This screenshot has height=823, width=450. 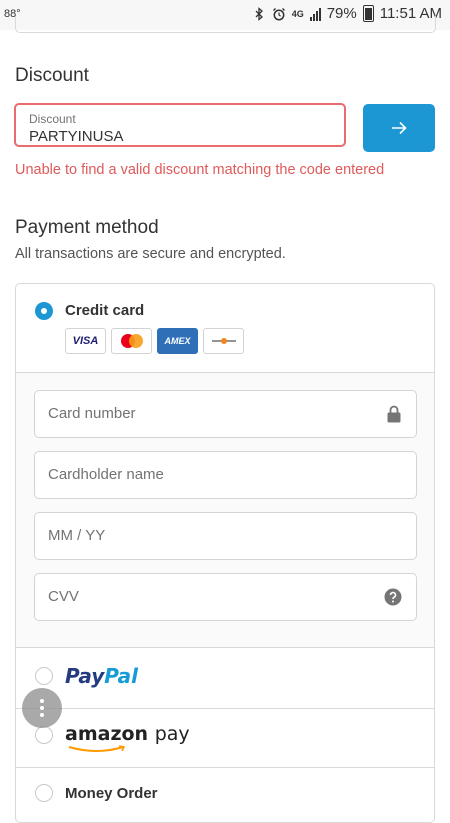 What do you see at coordinates (225, 738) in the screenshot?
I see `payment-option-amazon-pay: amazon pay` at bounding box center [225, 738].